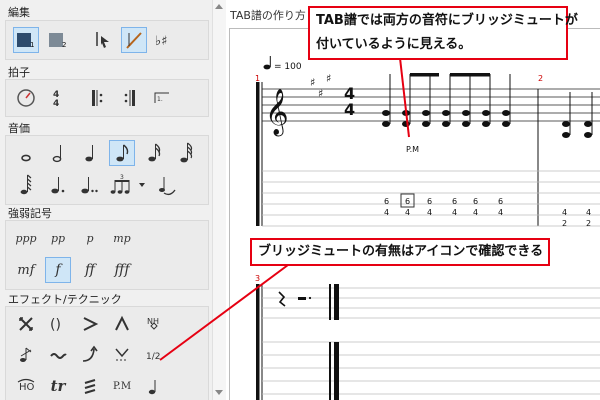  I want to click on callout-leader-bottom, so click(226, 311).